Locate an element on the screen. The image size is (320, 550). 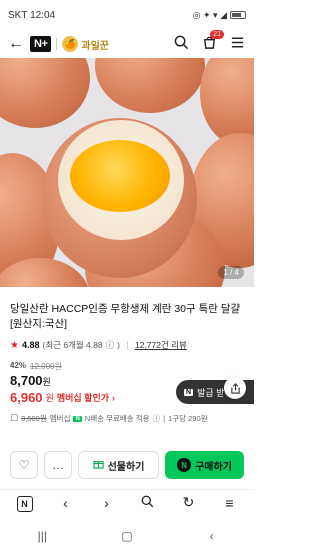
benefit-info-icon: ⓘ is located at coordinates (157, 418).